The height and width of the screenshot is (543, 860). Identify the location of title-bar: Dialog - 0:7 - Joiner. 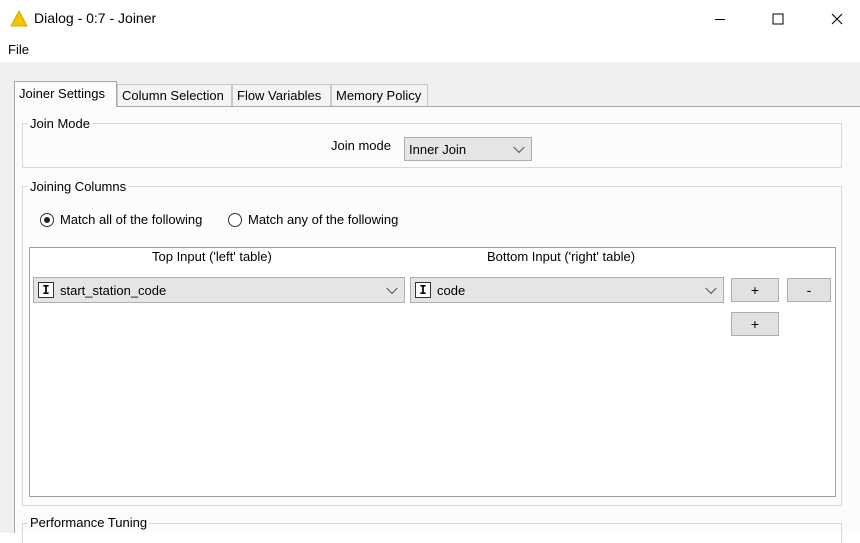
(430, 19).